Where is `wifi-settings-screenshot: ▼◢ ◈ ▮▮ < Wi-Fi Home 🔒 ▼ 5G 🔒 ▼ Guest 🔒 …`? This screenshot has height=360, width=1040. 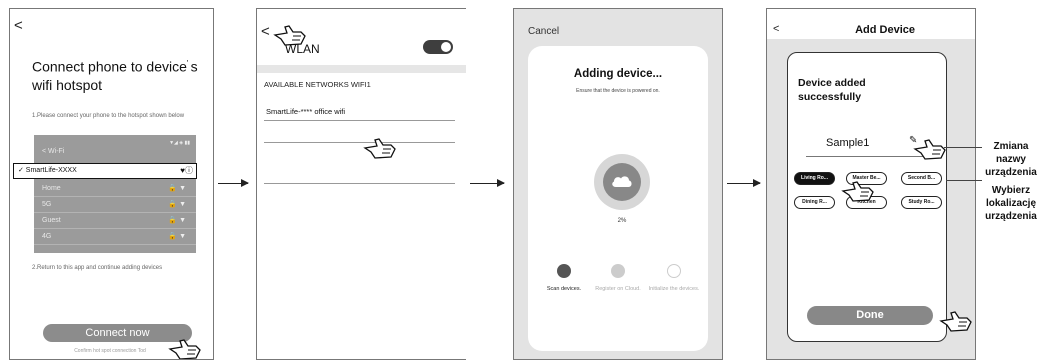 wifi-settings-screenshot: ▼◢ ◈ ▮▮ < Wi-Fi Home 🔒 ▼ 5G 🔒 ▼ Guest 🔒 … is located at coordinates (115, 194).